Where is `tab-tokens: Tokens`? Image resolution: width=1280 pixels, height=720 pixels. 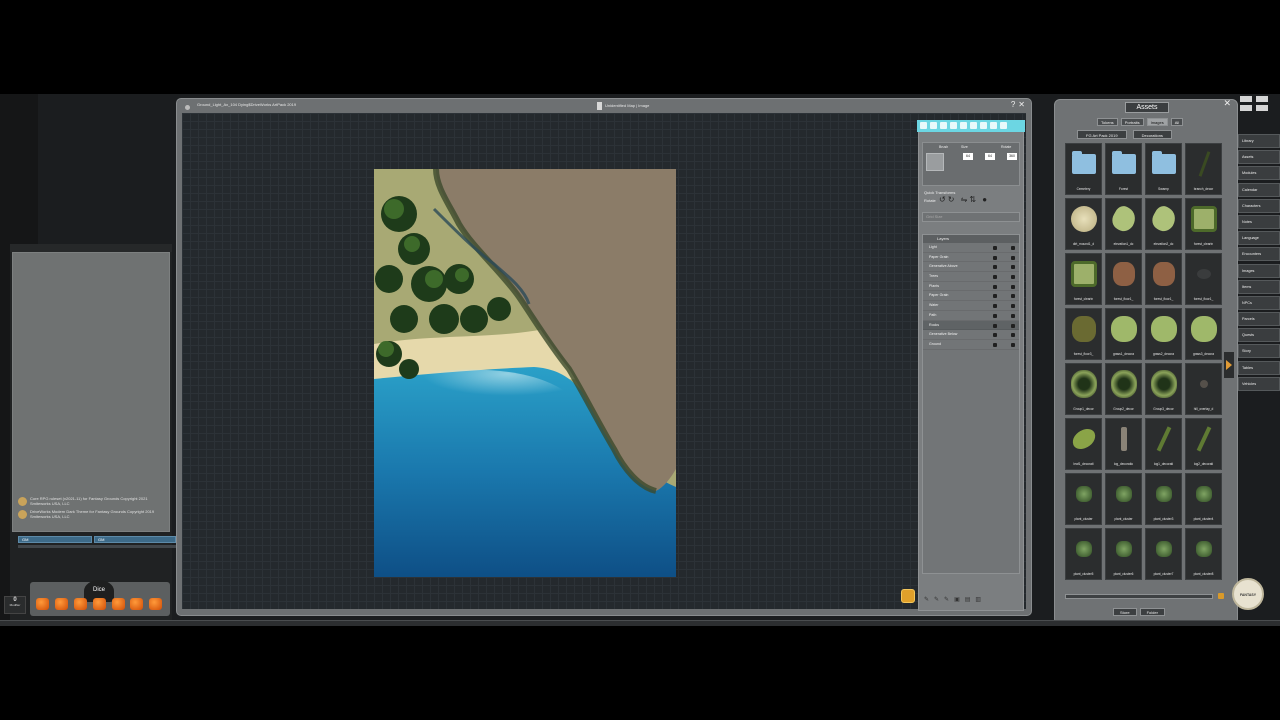 tab-tokens: Tokens is located at coordinates (1107, 122).